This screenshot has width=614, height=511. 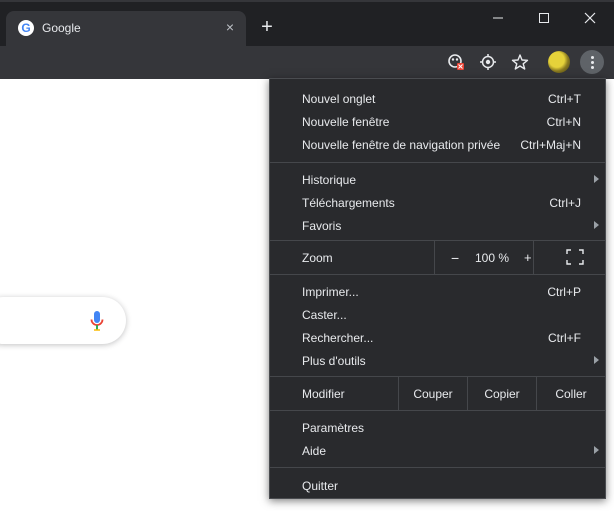 What do you see at coordinates (520, 62) in the screenshot?
I see `star-icon` at bounding box center [520, 62].